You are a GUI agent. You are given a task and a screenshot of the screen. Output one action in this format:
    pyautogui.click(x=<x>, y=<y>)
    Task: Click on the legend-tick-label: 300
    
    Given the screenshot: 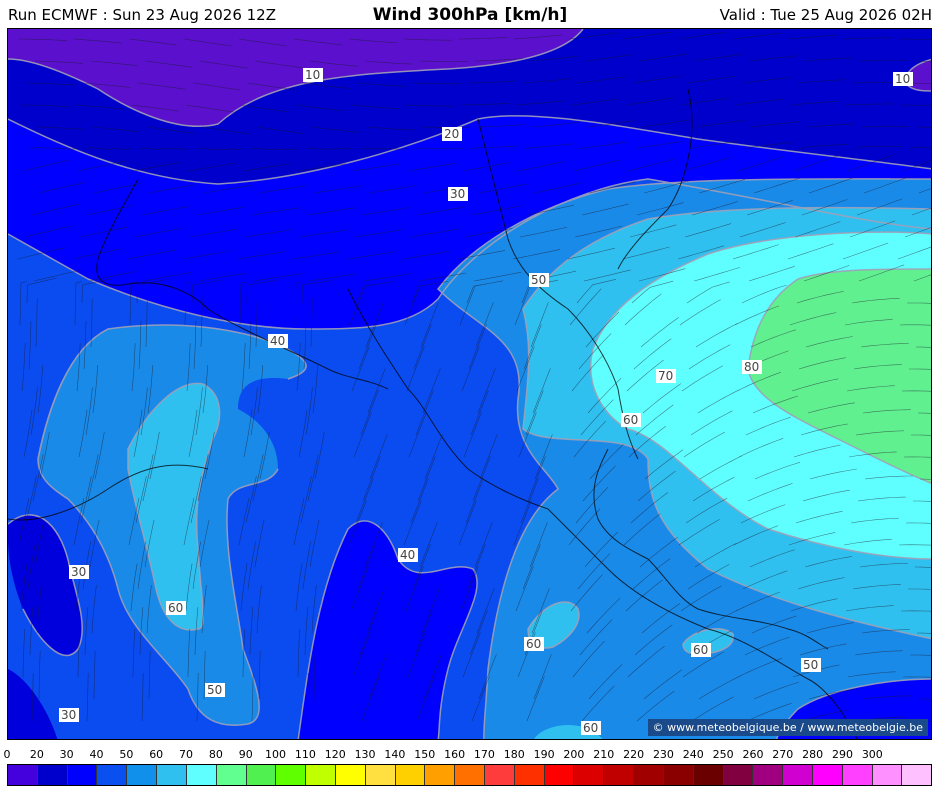 What is the action you would take?
    pyautogui.click(x=872, y=754)
    